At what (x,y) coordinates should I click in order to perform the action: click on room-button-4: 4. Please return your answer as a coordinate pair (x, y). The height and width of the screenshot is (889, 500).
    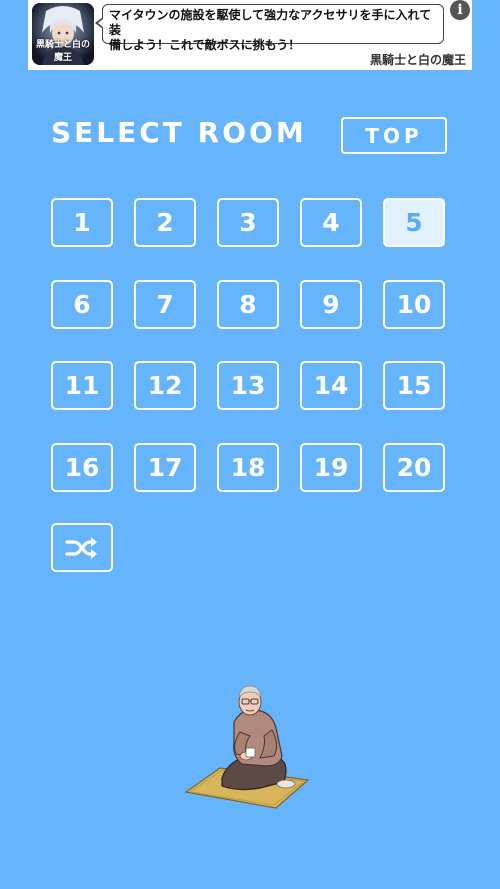
    Looking at the image, I should click on (331, 222).